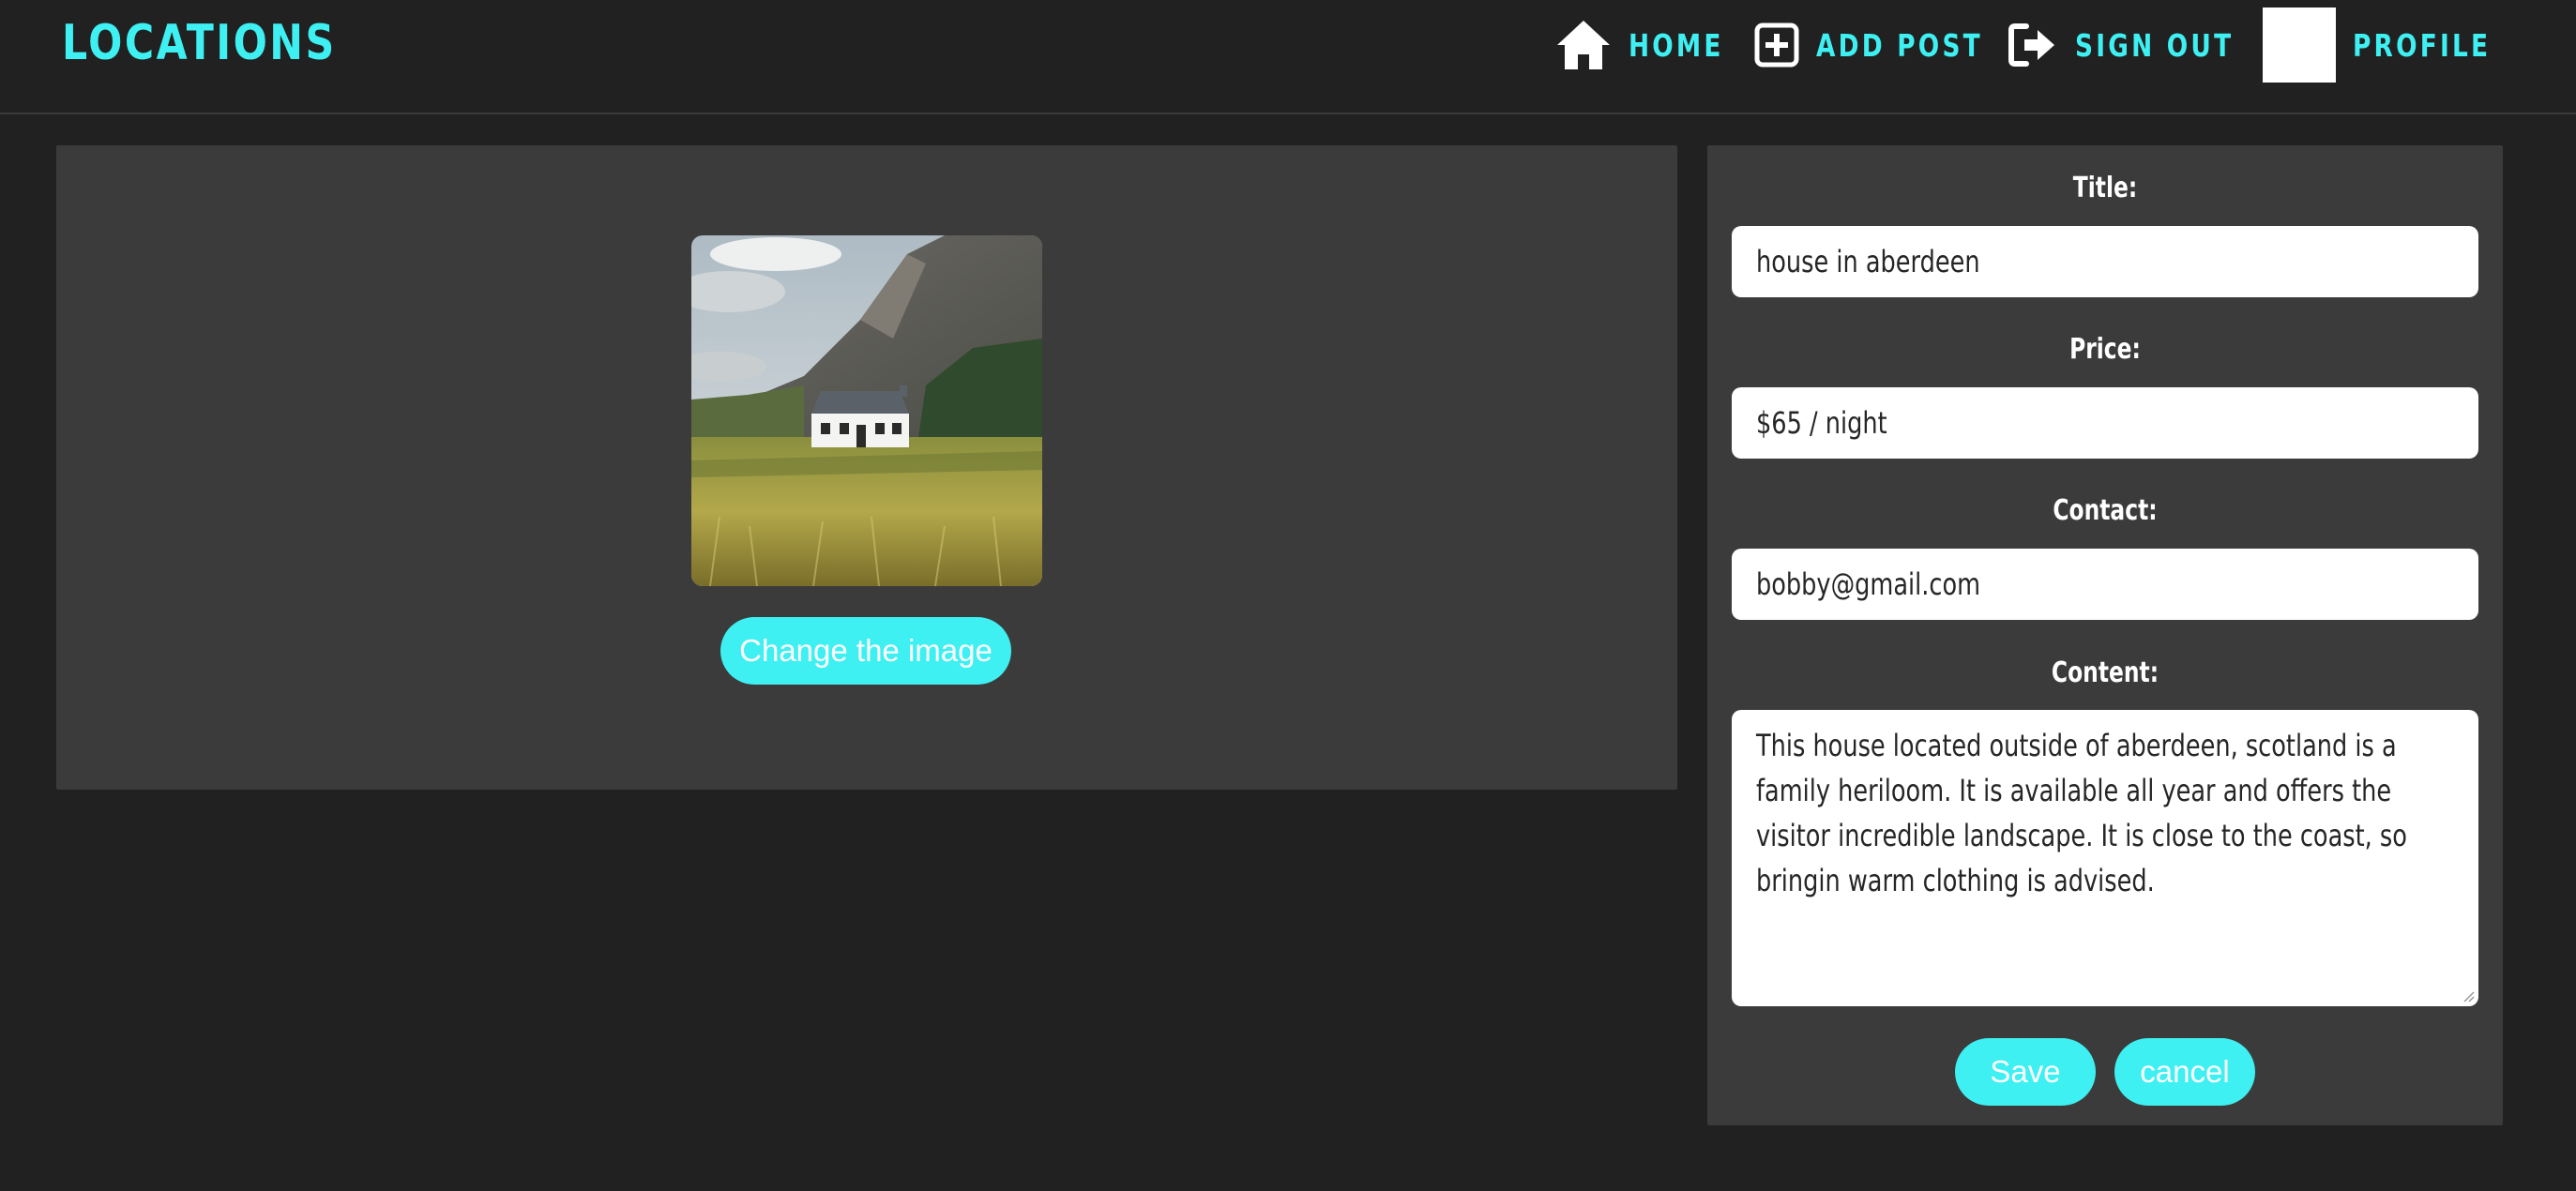 The height and width of the screenshot is (1191, 2576). What do you see at coordinates (1899, 45) in the screenshot?
I see `nav-add-post-label: ADD POST` at bounding box center [1899, 45].